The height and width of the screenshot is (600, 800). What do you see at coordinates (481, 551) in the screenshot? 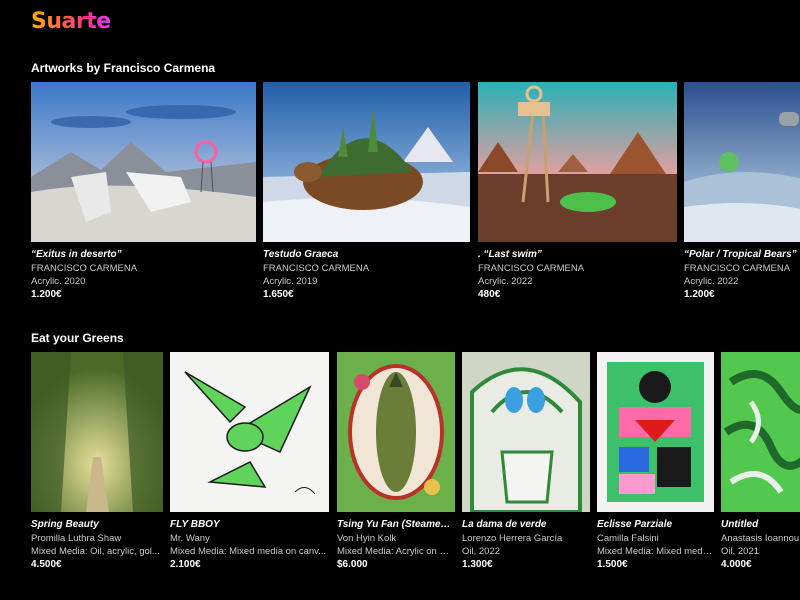
I see `artwork-medium: Oil, 2022` at bounding box center [481, 551].